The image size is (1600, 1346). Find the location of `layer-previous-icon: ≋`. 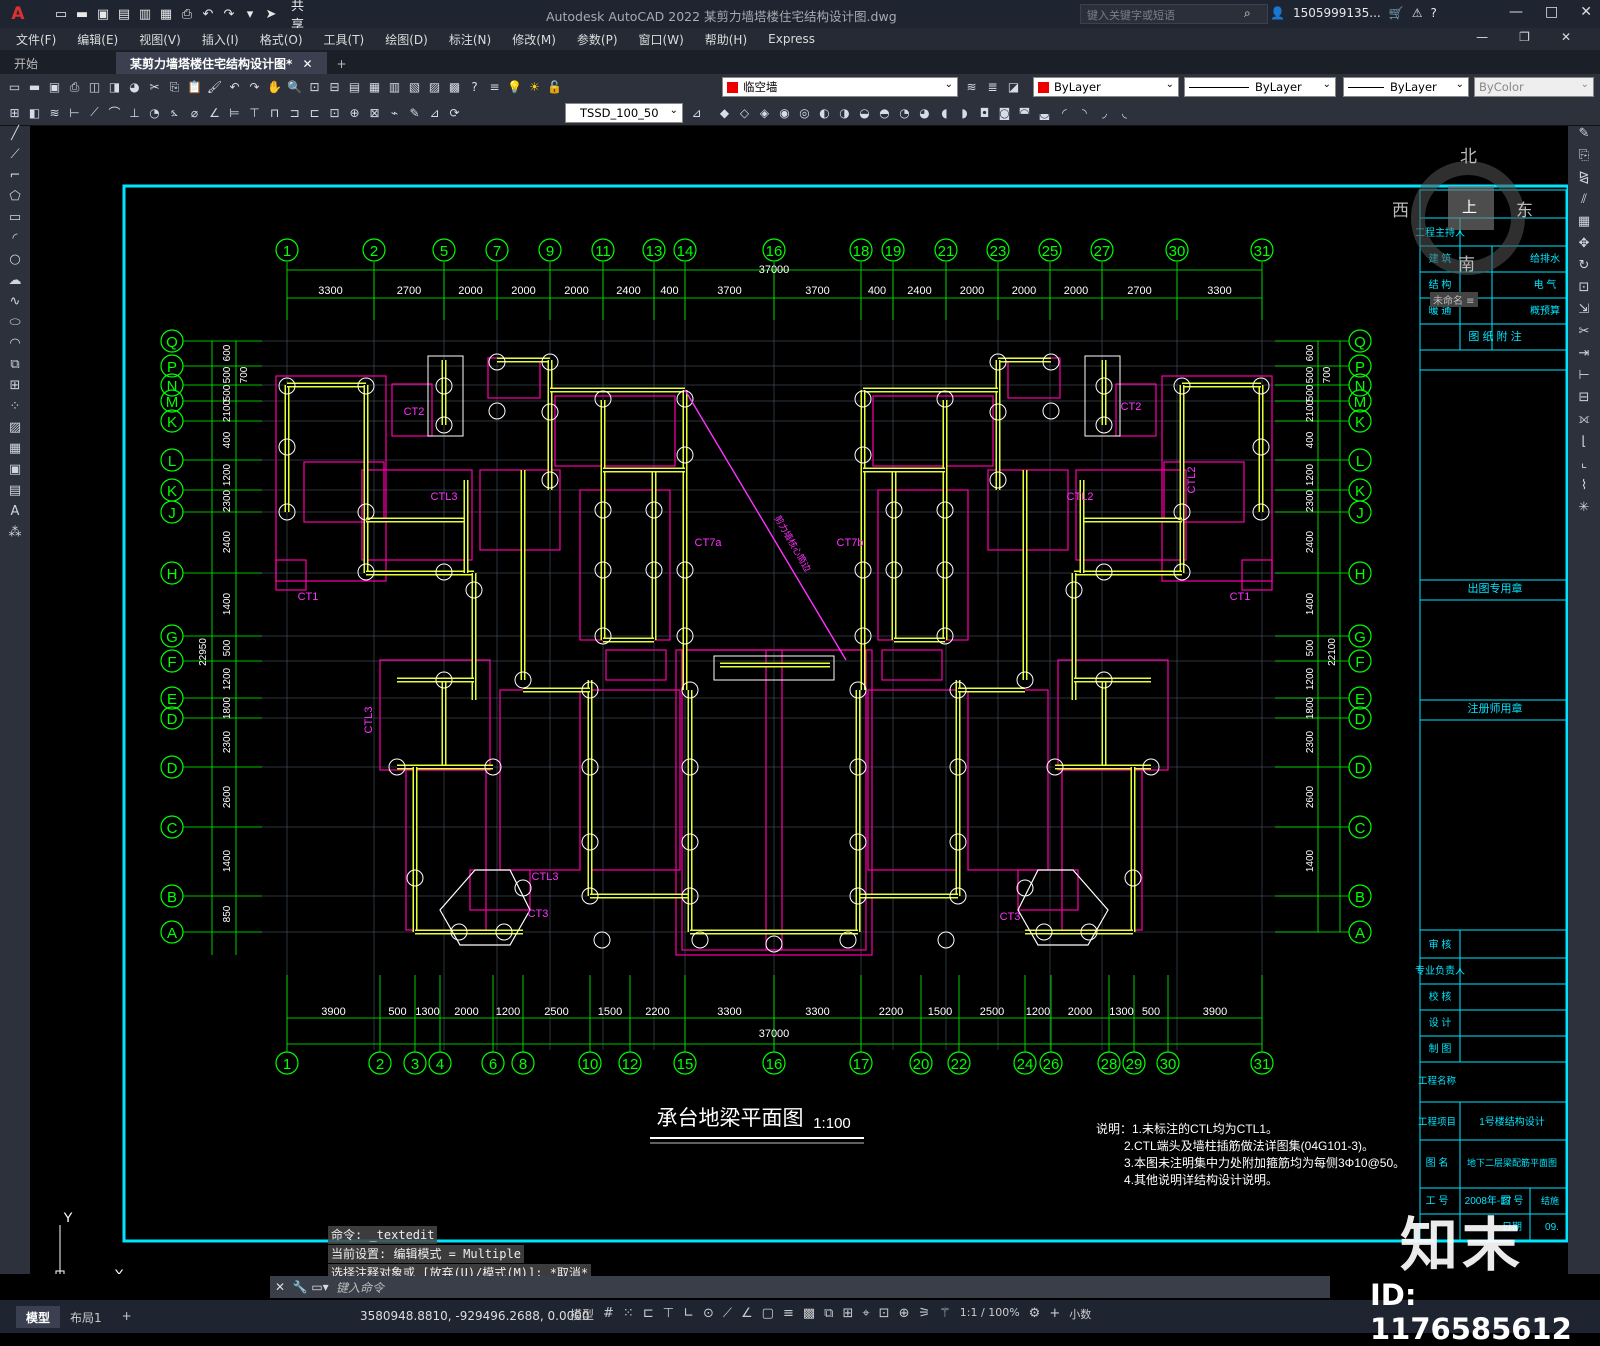

layer-previous-icon: ≋ is located at coordinates (971, 87).